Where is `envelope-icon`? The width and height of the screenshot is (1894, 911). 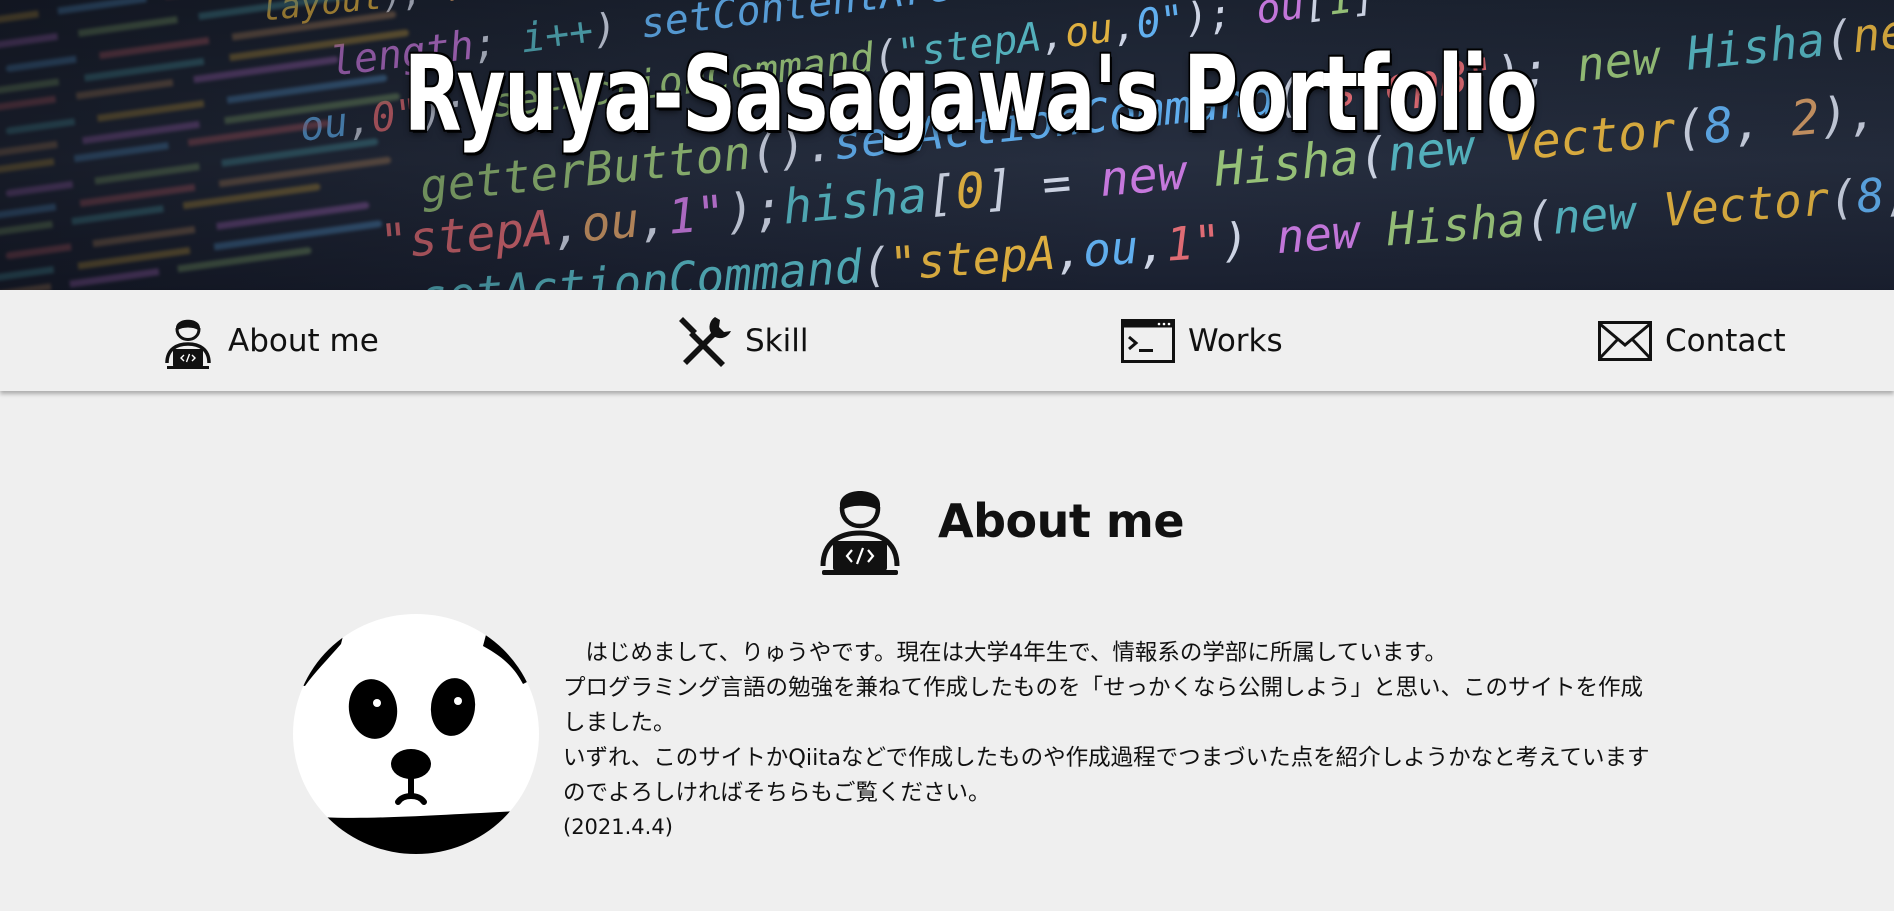 envelope-icon is located at coordinates (1625, 341).